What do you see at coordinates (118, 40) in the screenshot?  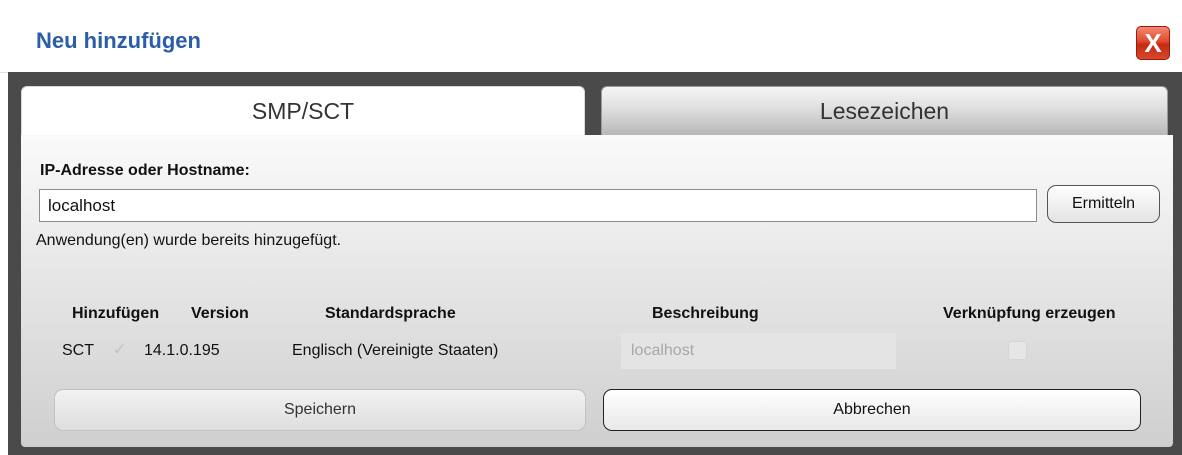 I see `dialog-title: Neu hinzufügen` at bounding box center [118, 40].